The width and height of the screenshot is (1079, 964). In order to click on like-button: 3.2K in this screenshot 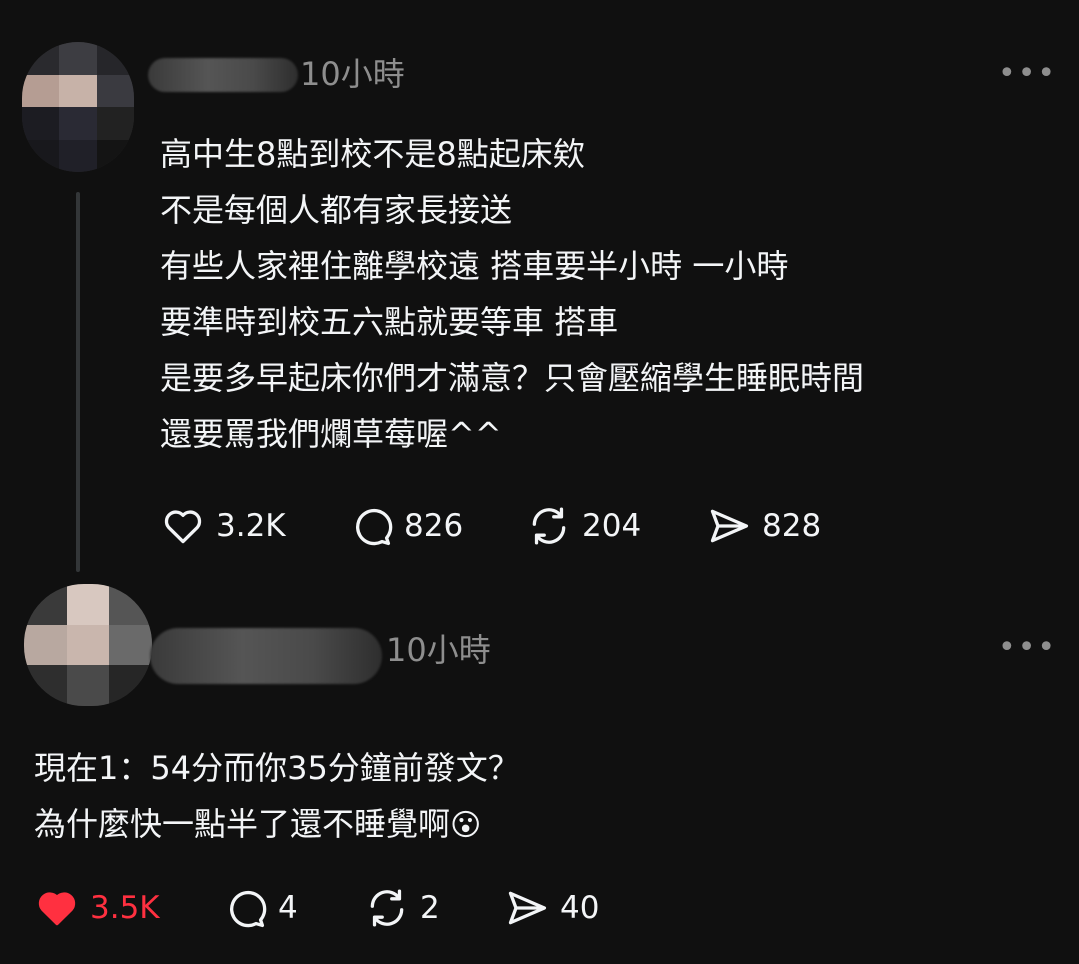, I will do `click(223, 526)`.